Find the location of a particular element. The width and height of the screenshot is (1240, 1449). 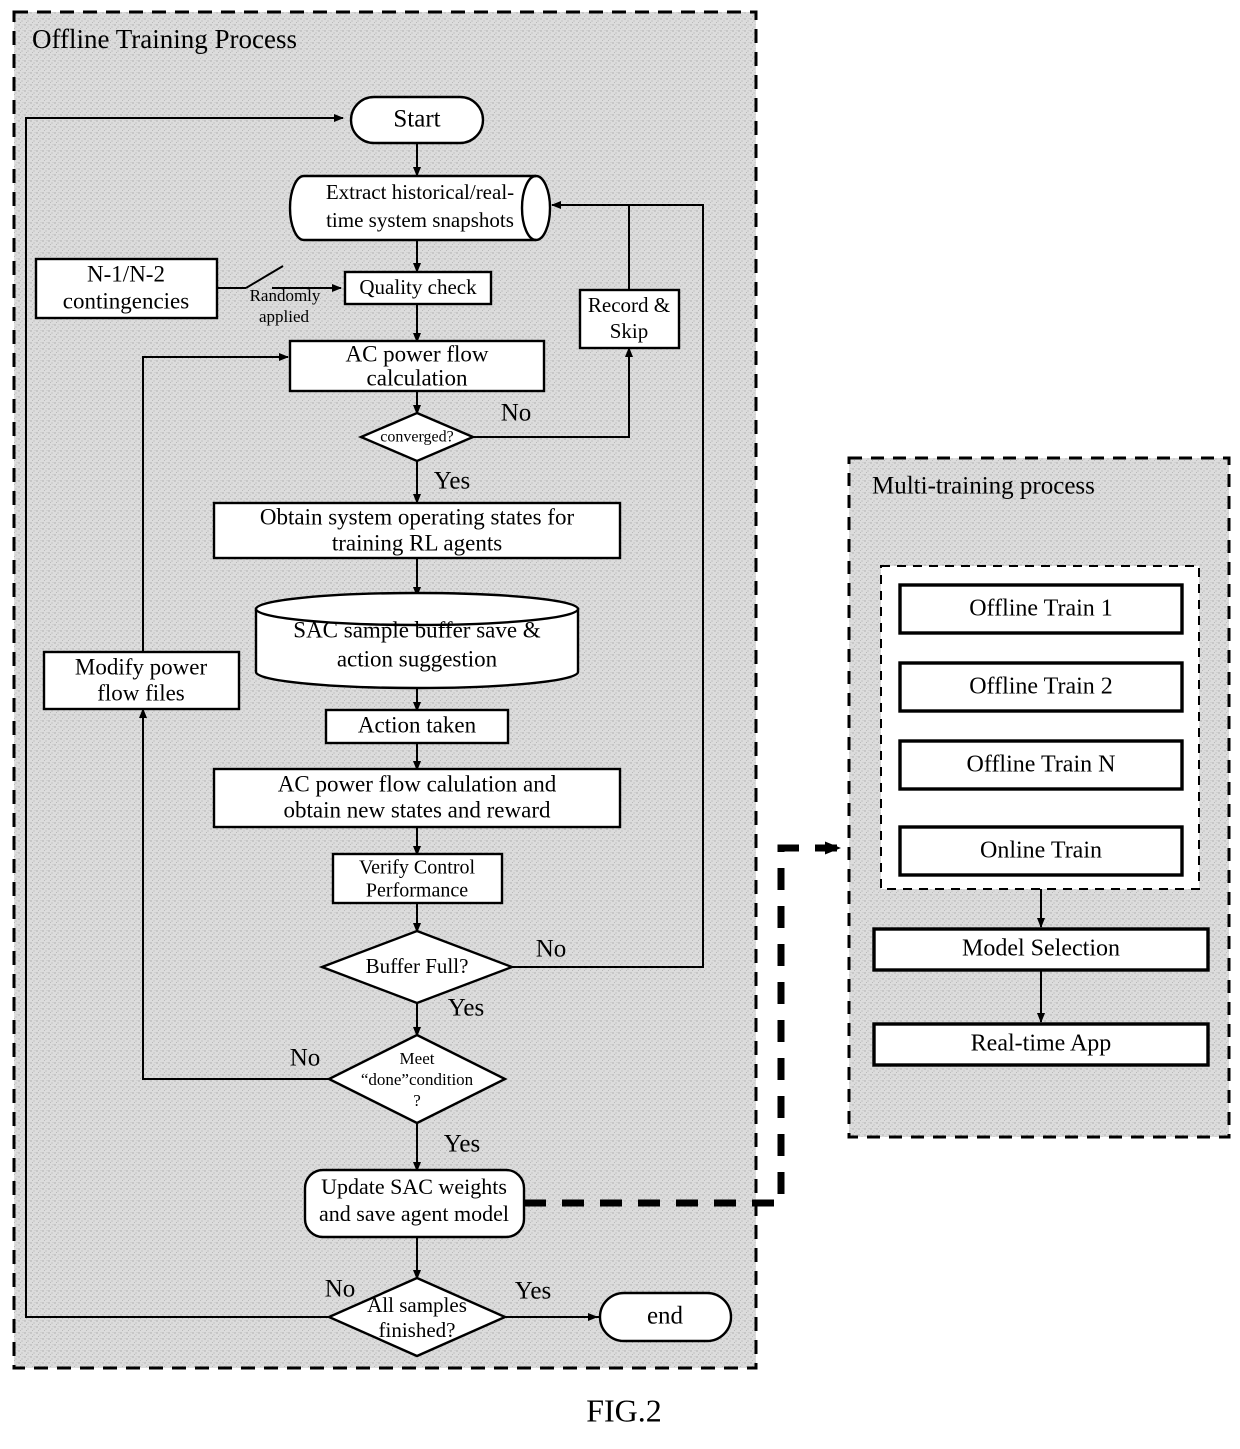

node-quality-check: Quality check is located at coordinates (418, 288).